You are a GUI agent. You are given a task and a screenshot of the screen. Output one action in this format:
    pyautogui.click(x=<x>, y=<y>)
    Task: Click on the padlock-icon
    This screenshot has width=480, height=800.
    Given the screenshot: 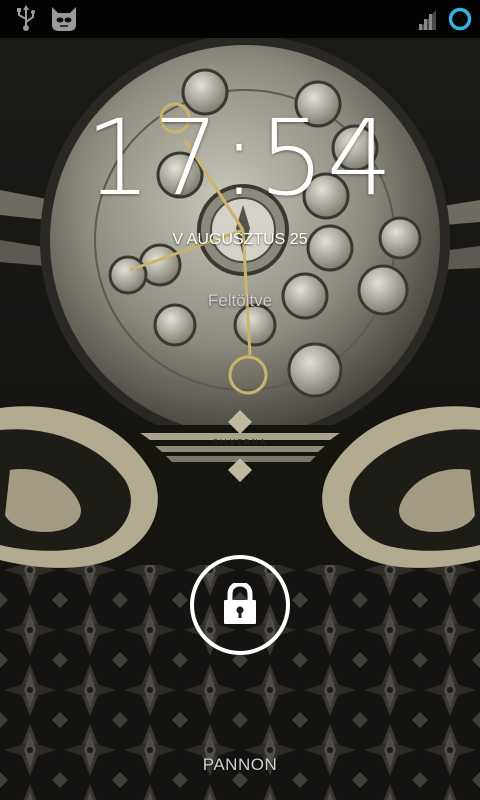 What is the action you would take?
    pyautogui.click(x=240, y=603)
    